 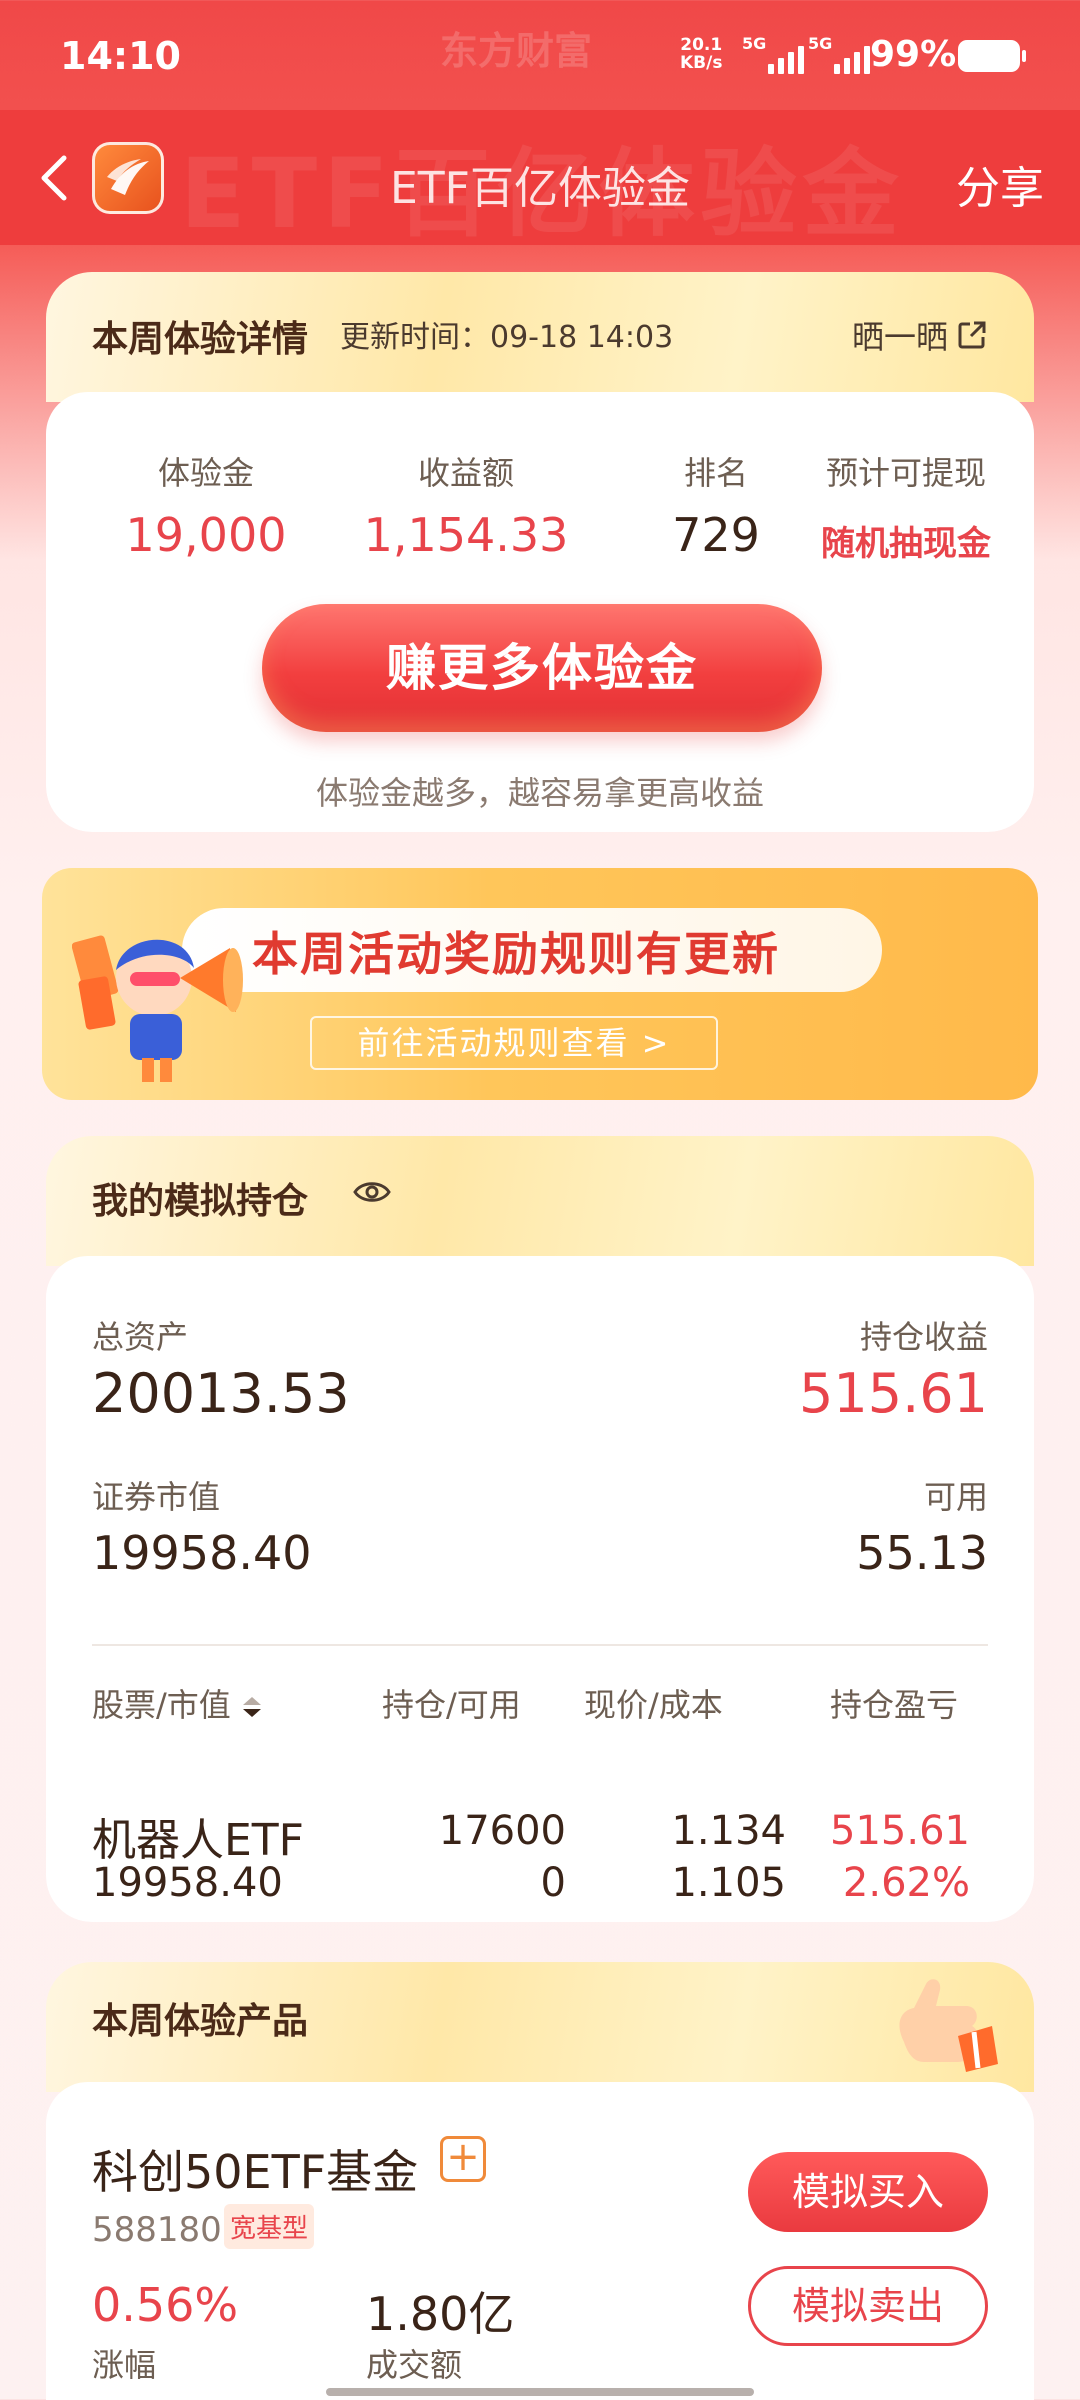 I want to click on column-header-profit: 持仓盈亏, so click(x=894, y=1705).